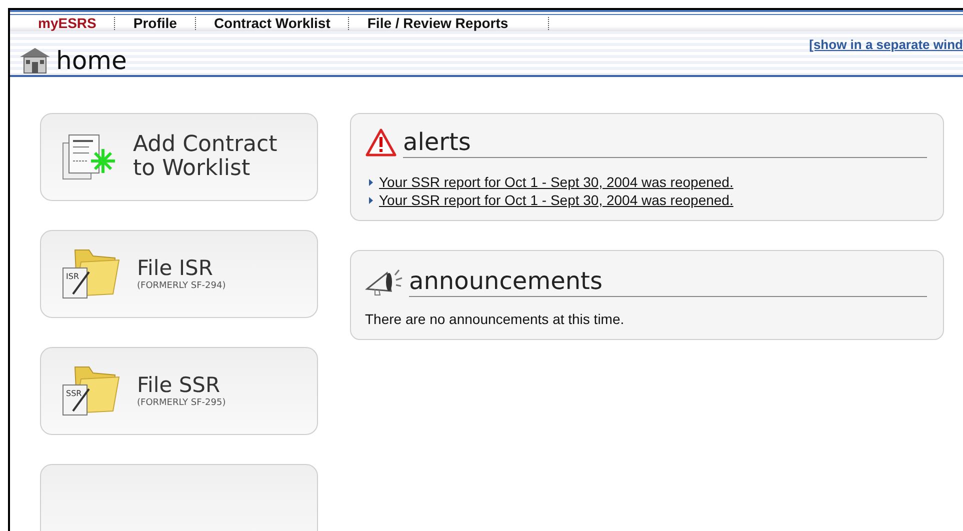  What do you see at coordinates (495, 319) in the screenshot?
I see `announcement-text: There are no announcements at this time.` at bounding box center [495, 319].